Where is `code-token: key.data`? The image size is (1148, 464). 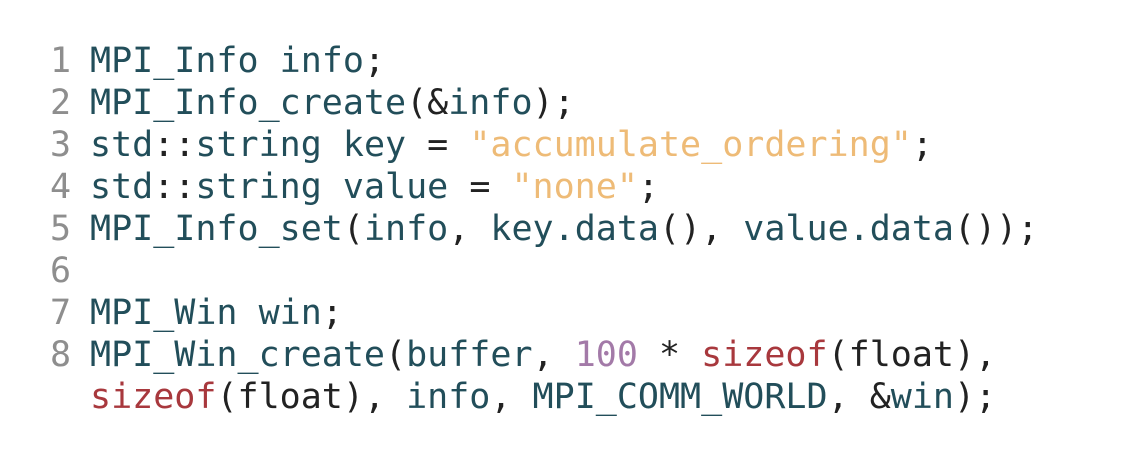
code-token: key.data is located at coordinates (574, 229).